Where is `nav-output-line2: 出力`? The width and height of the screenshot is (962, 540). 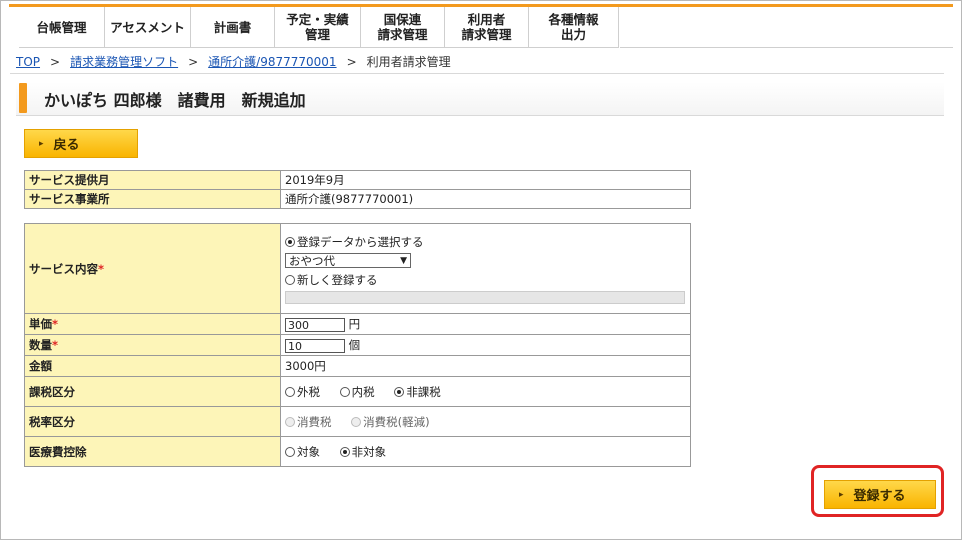 nav-output-line2: 出力 is located at coordinates (573, 34).